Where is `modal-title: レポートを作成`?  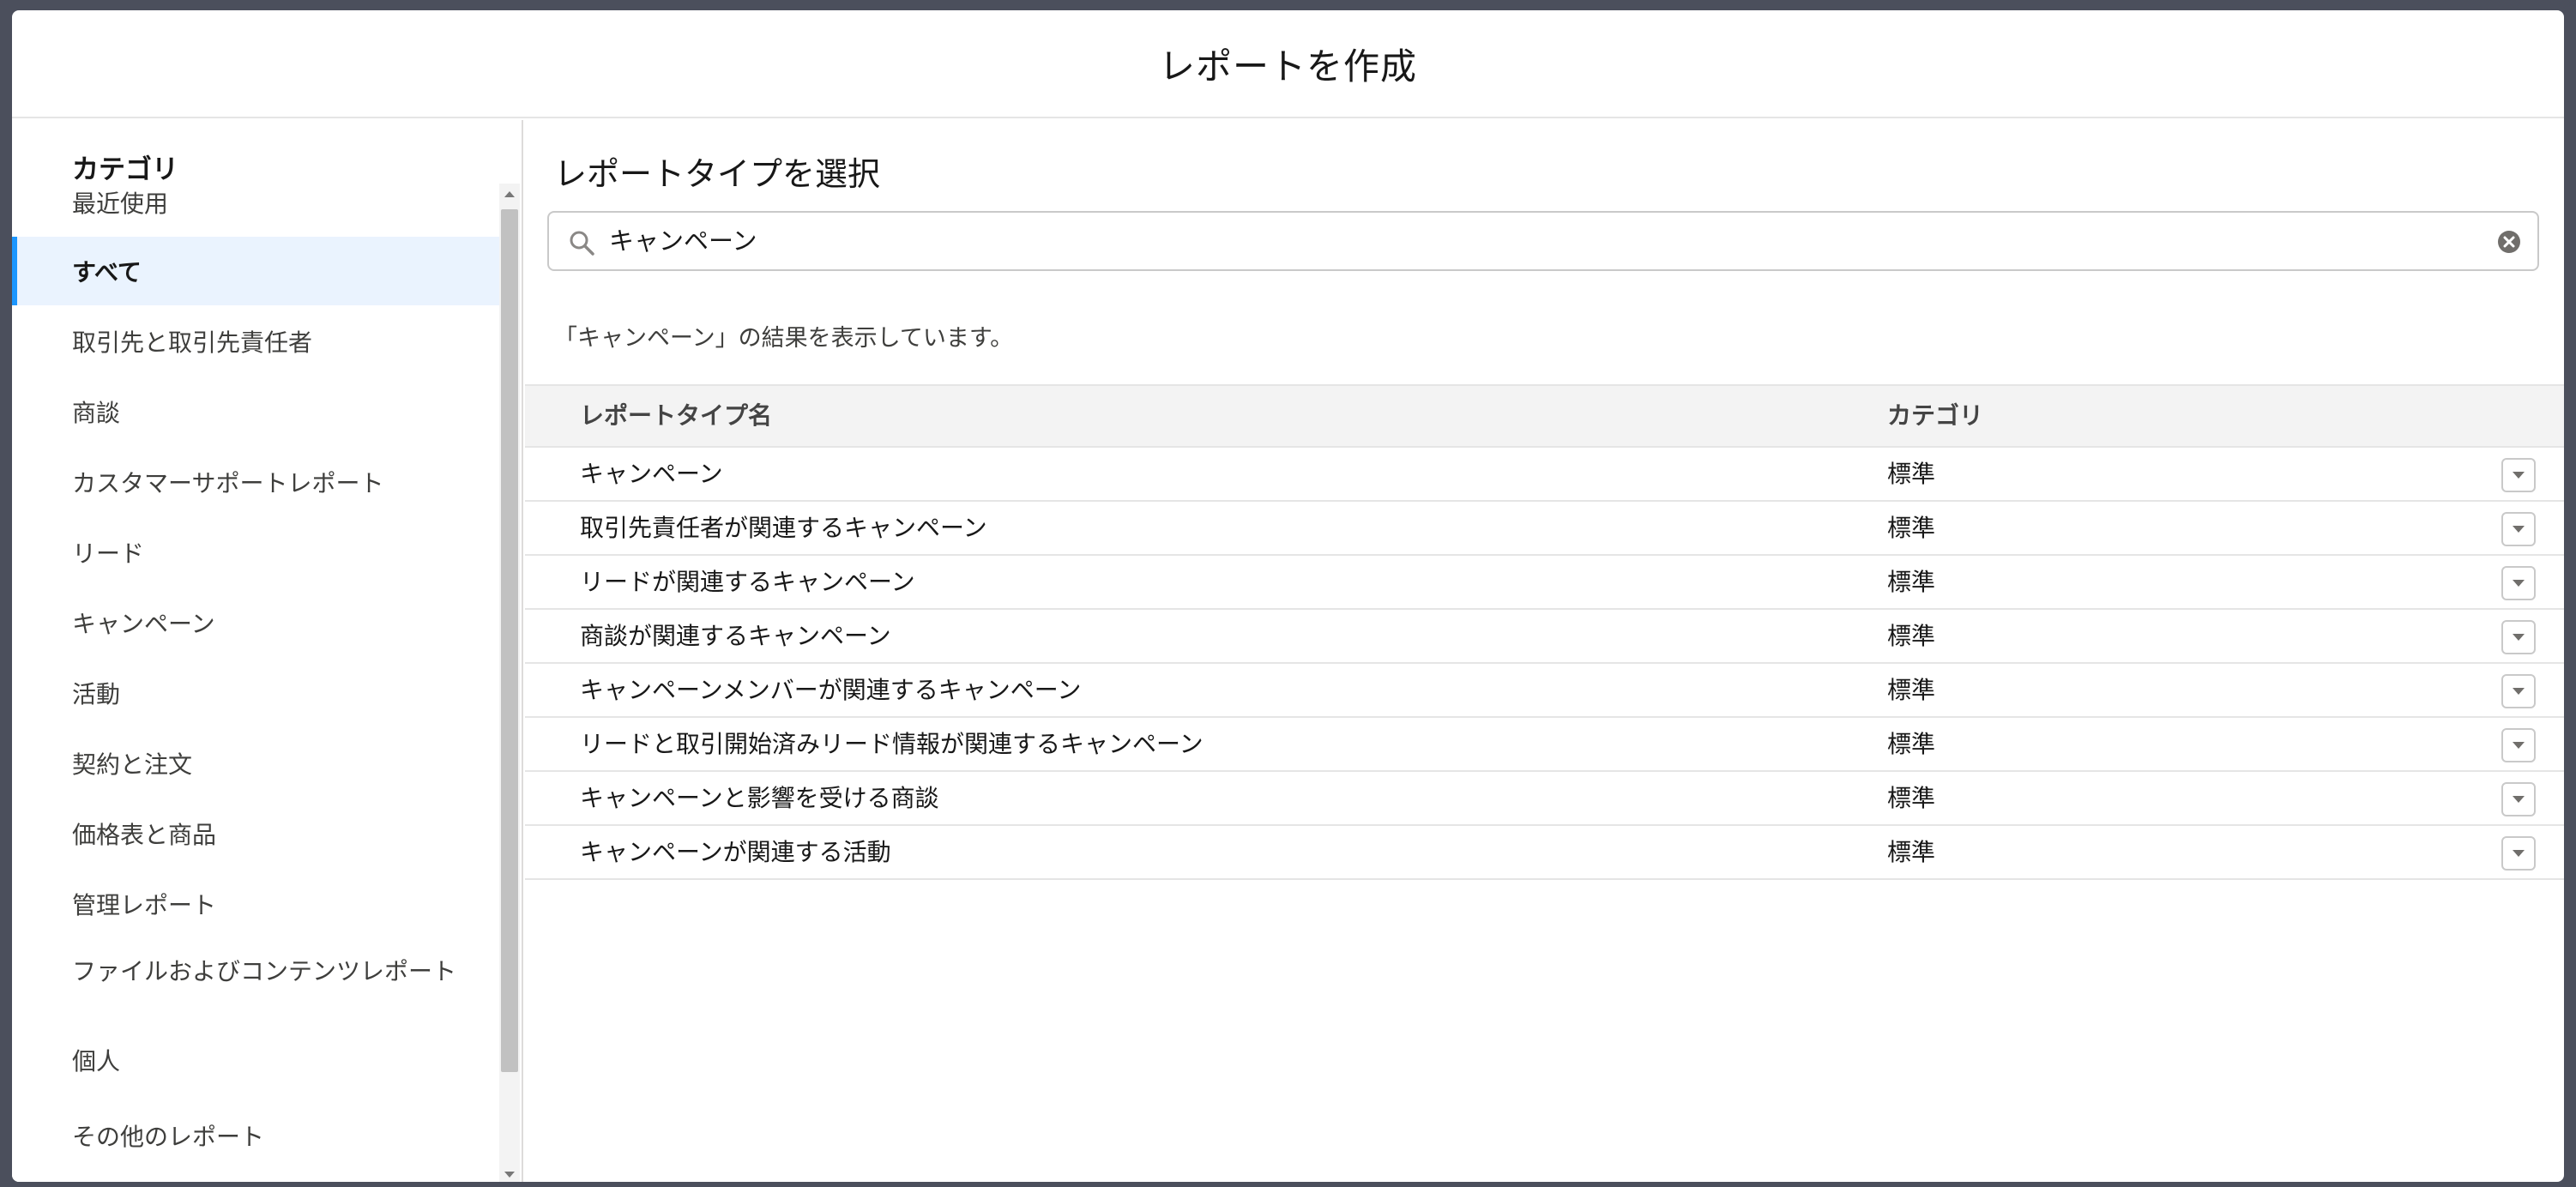
modal-title: レポートを作成 is located at coordinates (1287, 66).